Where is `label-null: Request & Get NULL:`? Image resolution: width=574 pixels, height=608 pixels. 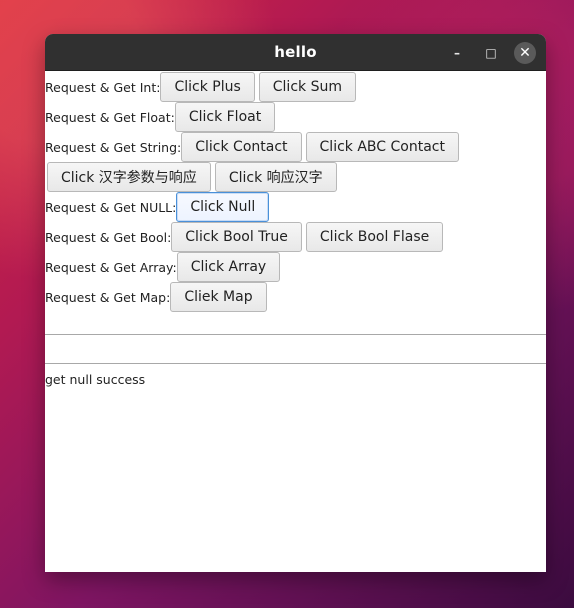
label-null: Request & Get NULL: is located at coordinates (111, 207).